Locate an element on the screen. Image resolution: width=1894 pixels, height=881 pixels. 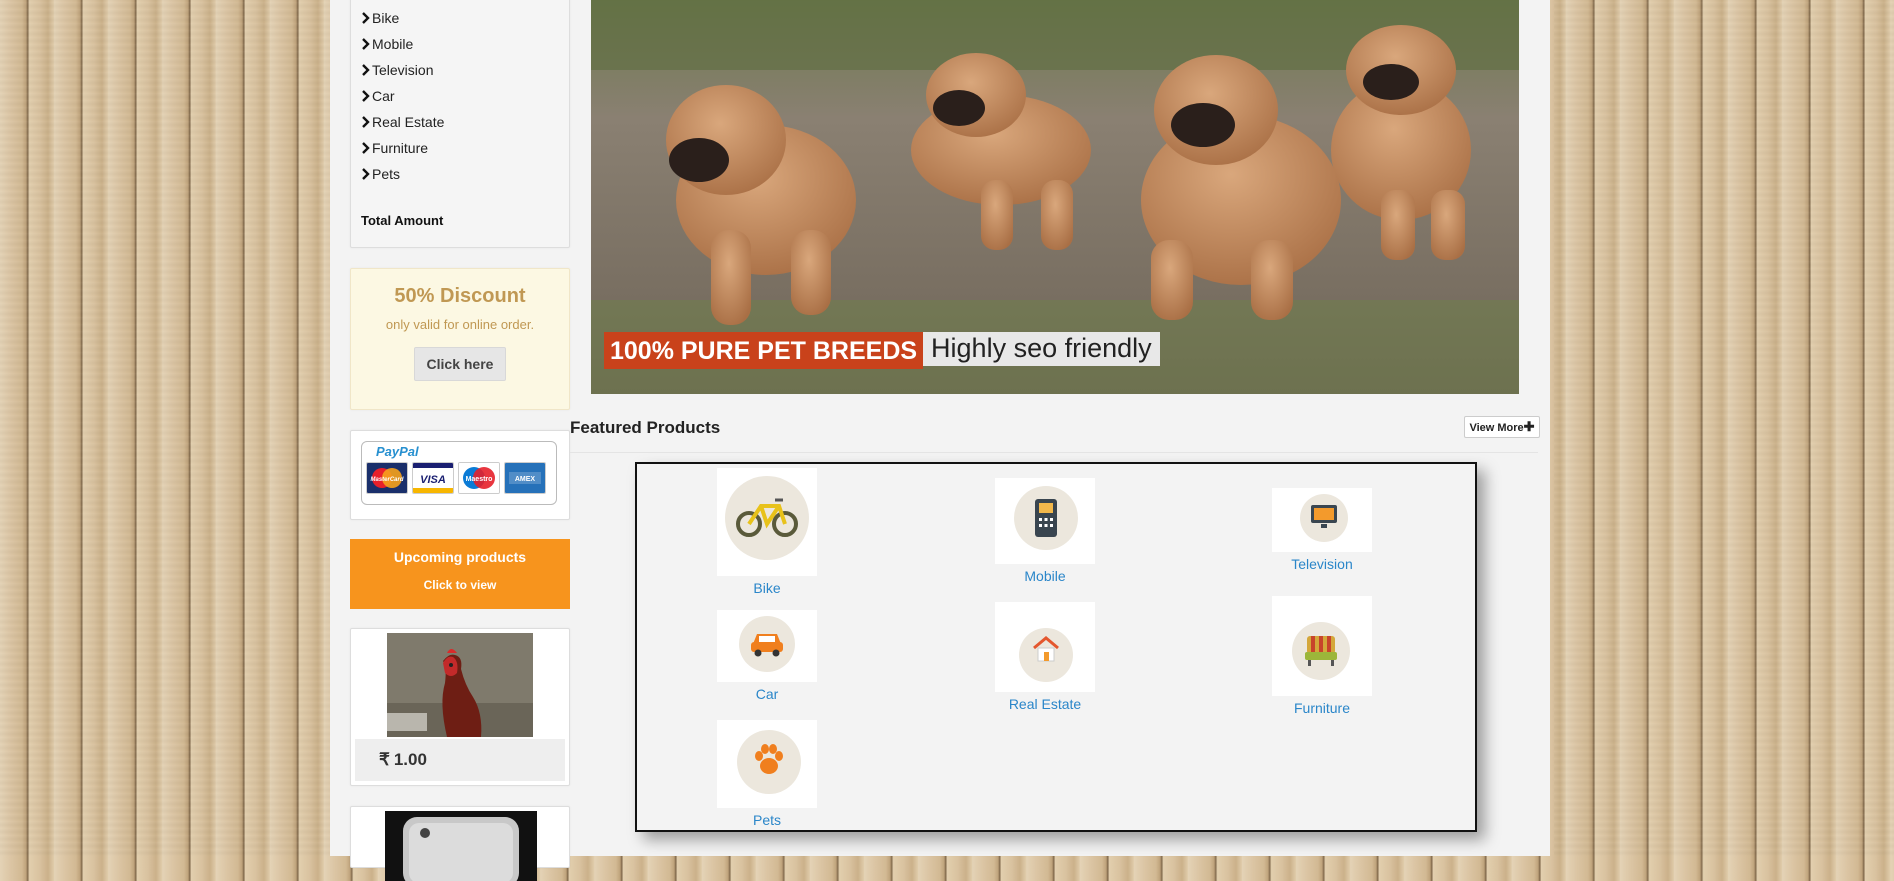
featured-item-pets: Pets is located at coordinates (767, 774).